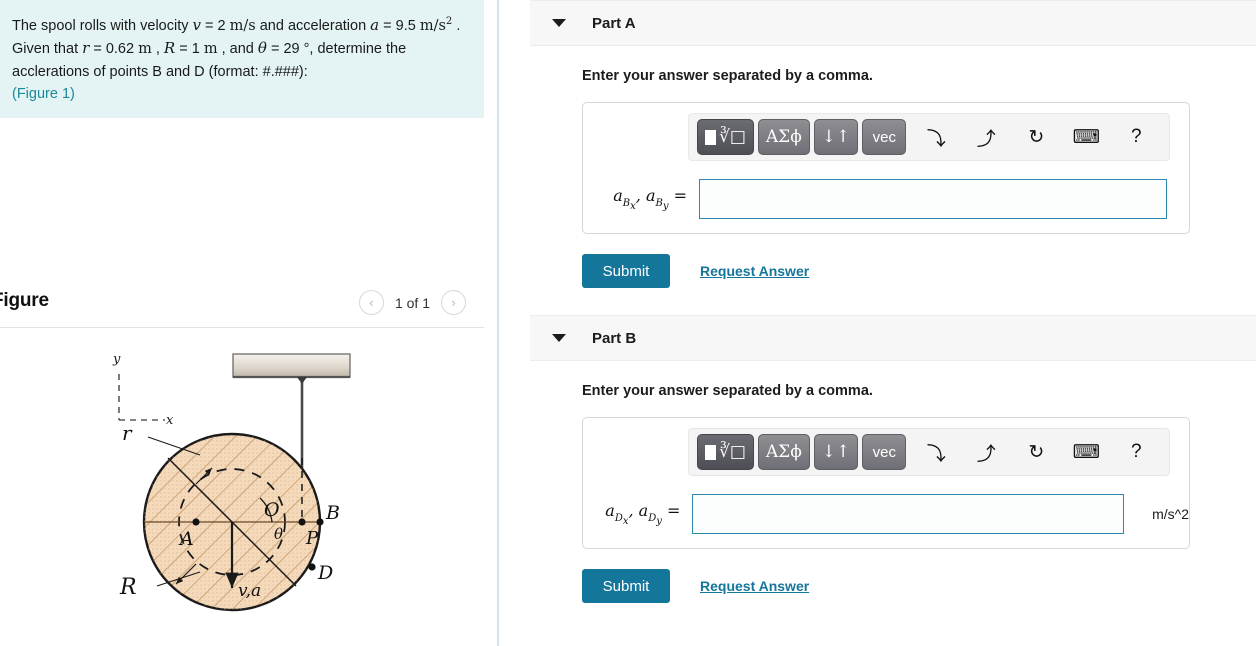 The height and width of the screenshot is (646, 1256). I want to click on part-a-answer-box: ∛□ ΑΣϕ ↓↑ vec ⤵ ⤴ ↻ ⌨ ? aBx, aBy =, so click(886, 168).